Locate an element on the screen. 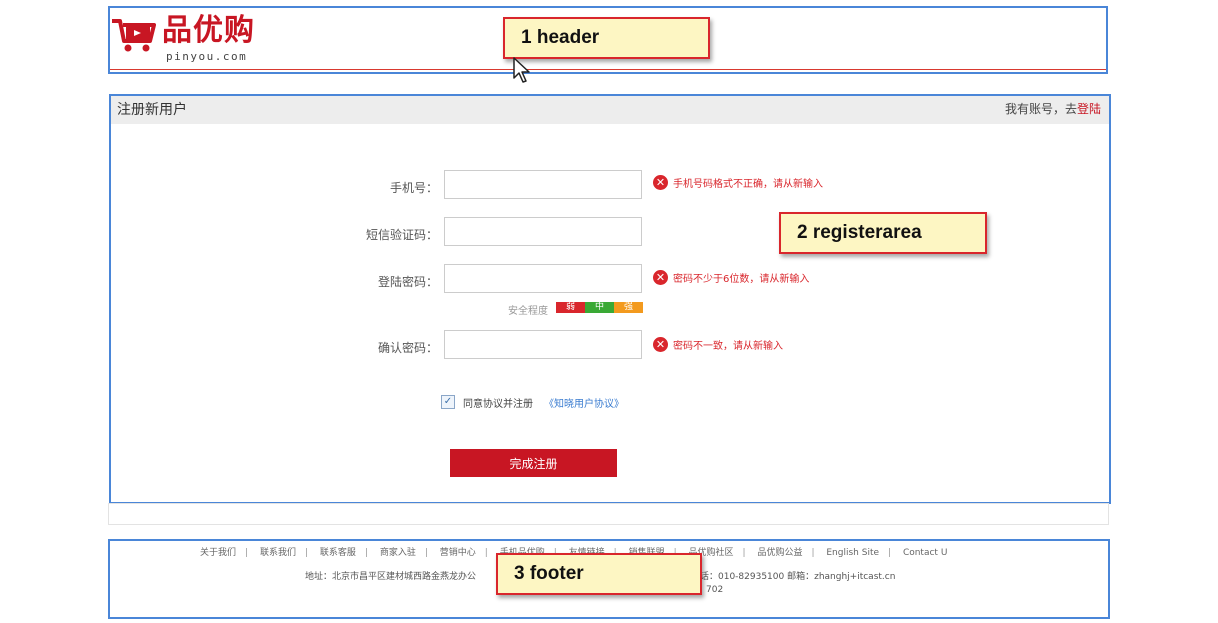 The image size is (1218, 623). footer-link: 联系客服 is located at coordinates (338, 553).